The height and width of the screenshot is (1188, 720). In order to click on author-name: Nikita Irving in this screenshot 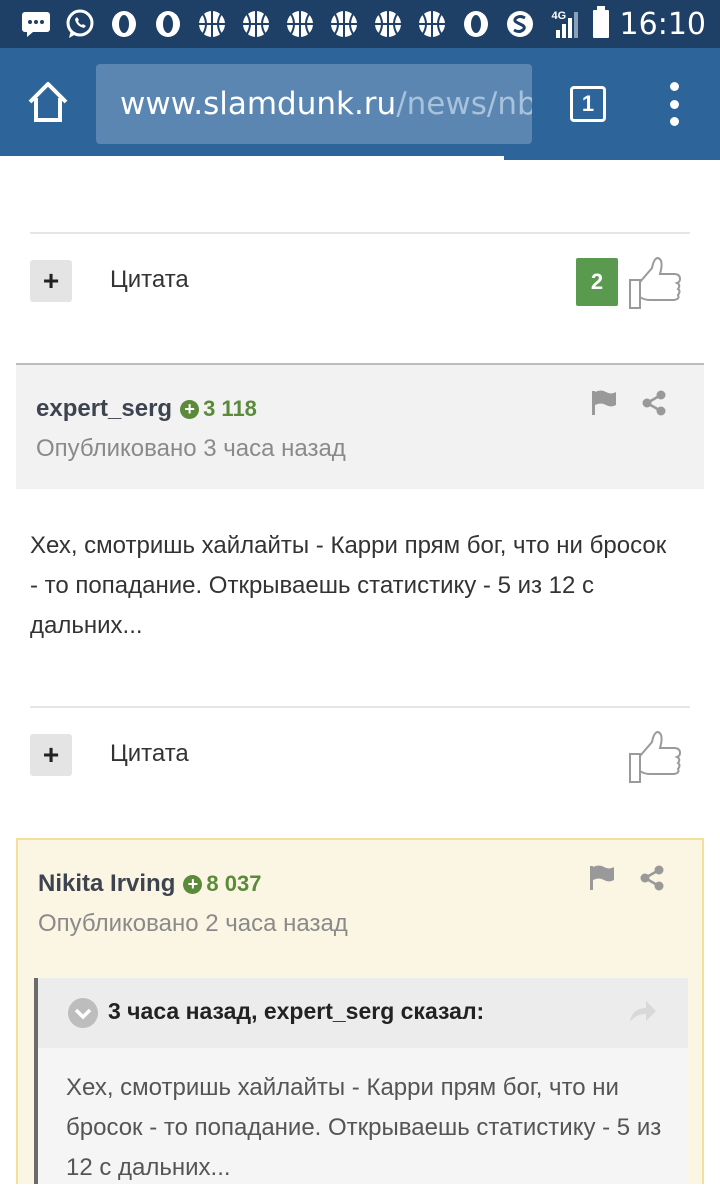, I will do `click(106, 884)`.